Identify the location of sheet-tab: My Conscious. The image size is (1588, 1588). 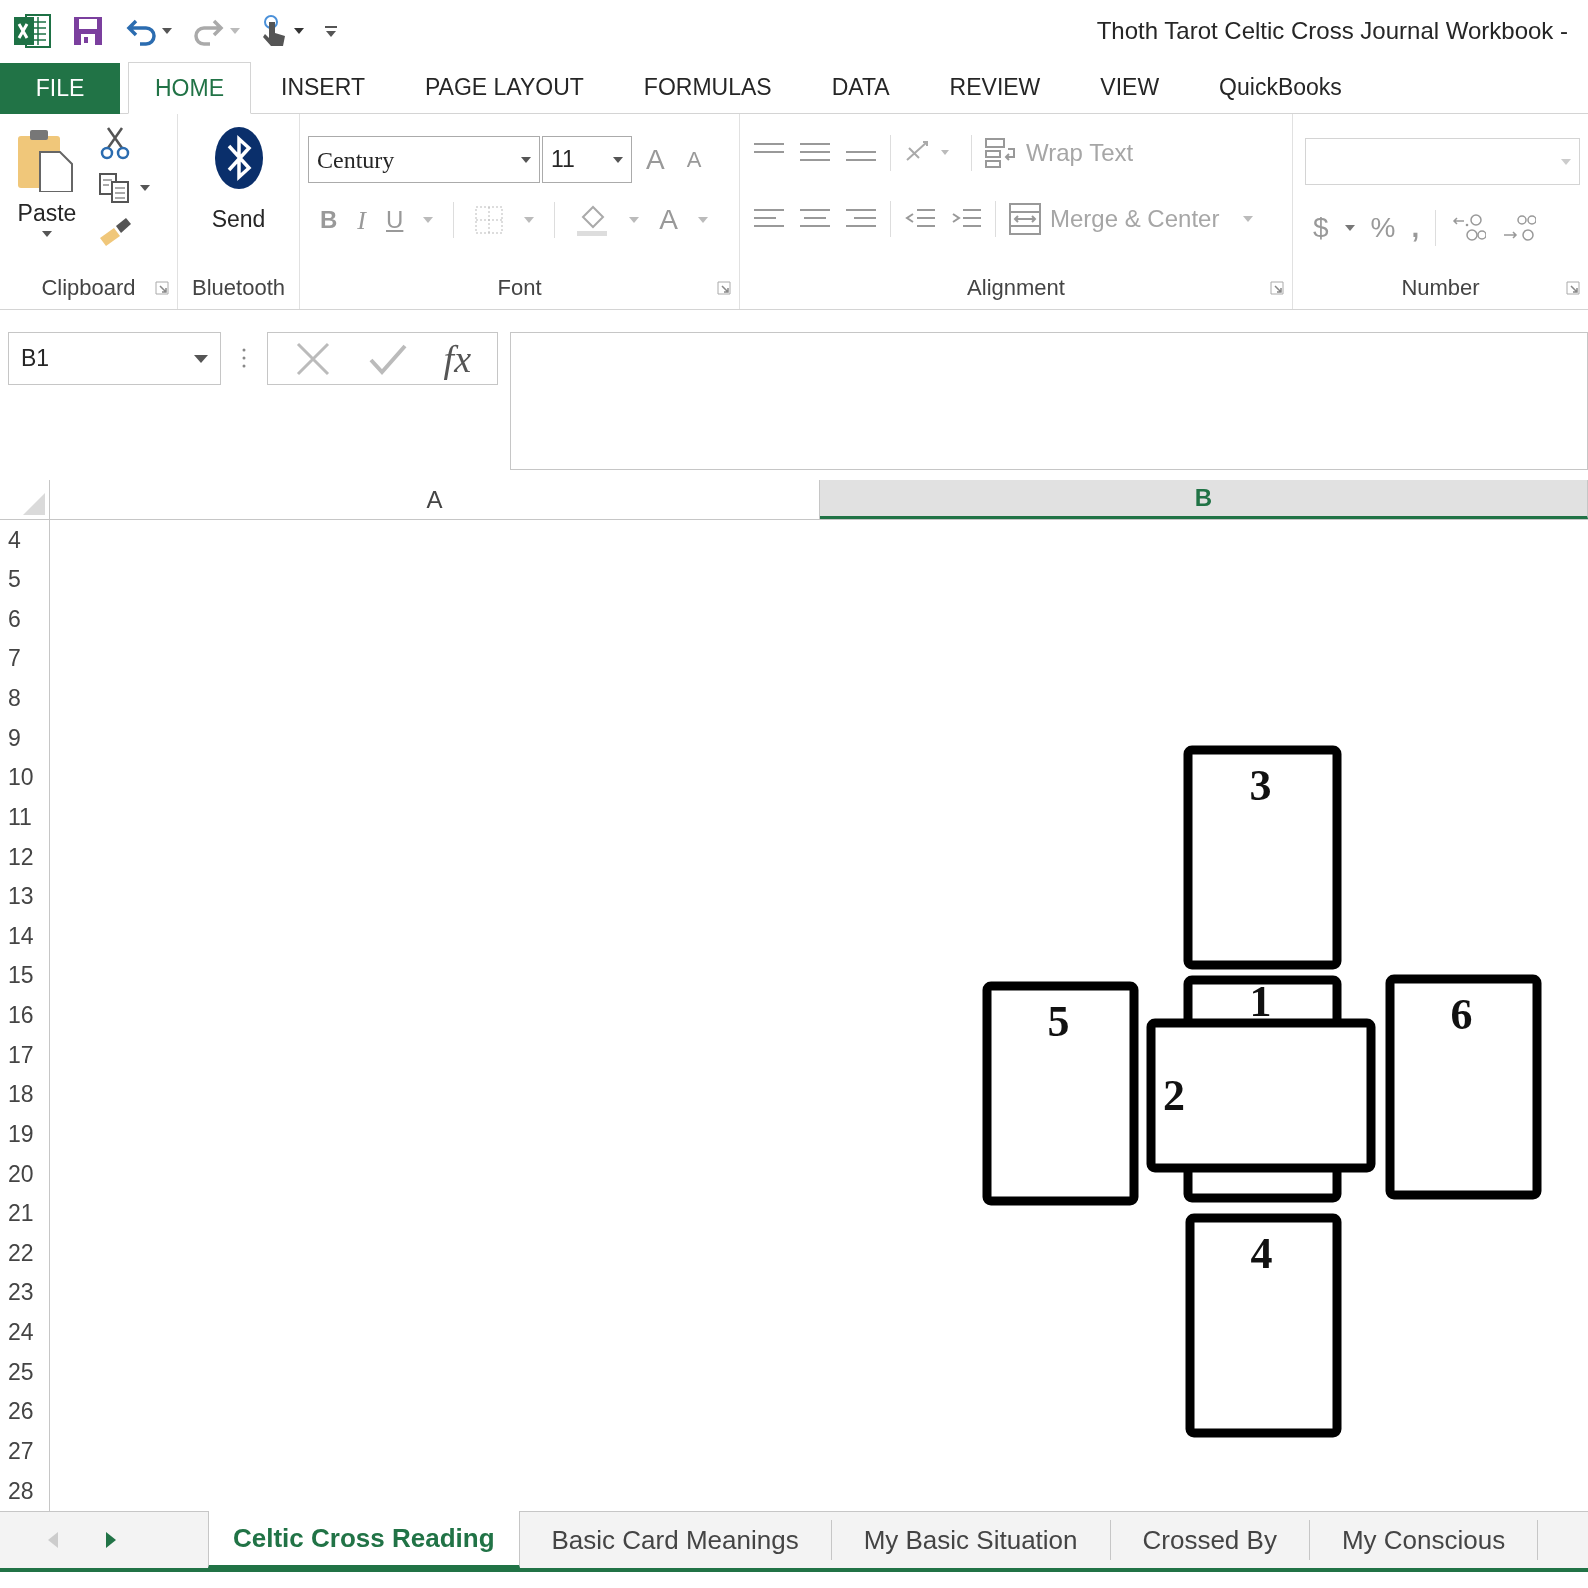
(1424, 1540).